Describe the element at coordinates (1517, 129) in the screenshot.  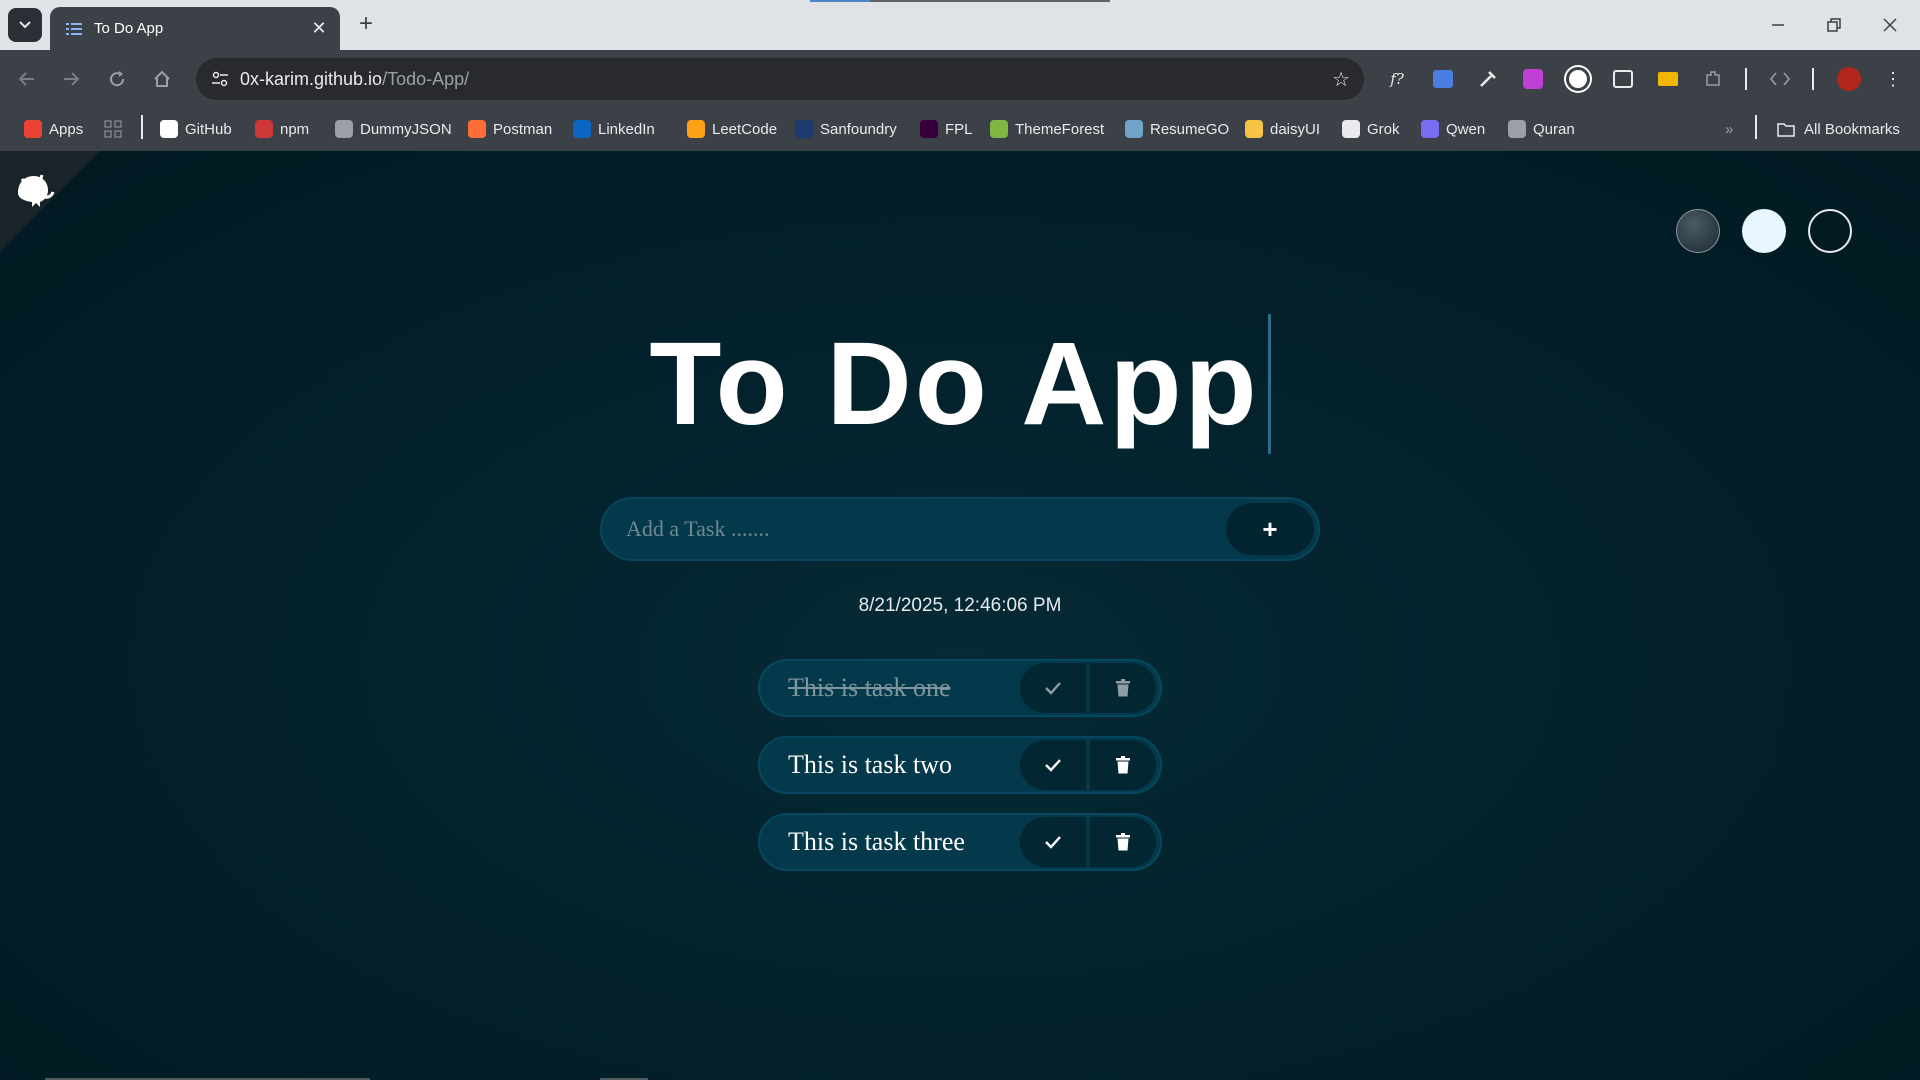
I see `quran-icon` at that location.